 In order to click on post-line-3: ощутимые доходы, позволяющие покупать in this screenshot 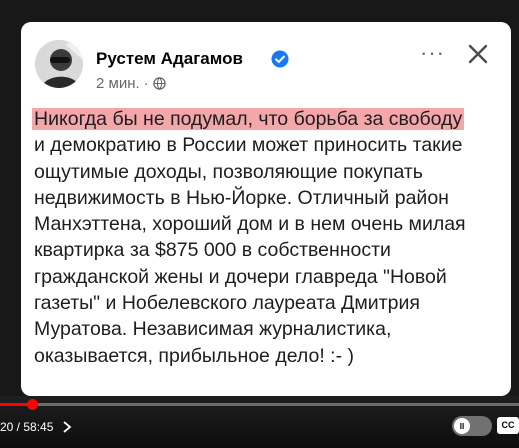, I will do `click(228, 171)`.